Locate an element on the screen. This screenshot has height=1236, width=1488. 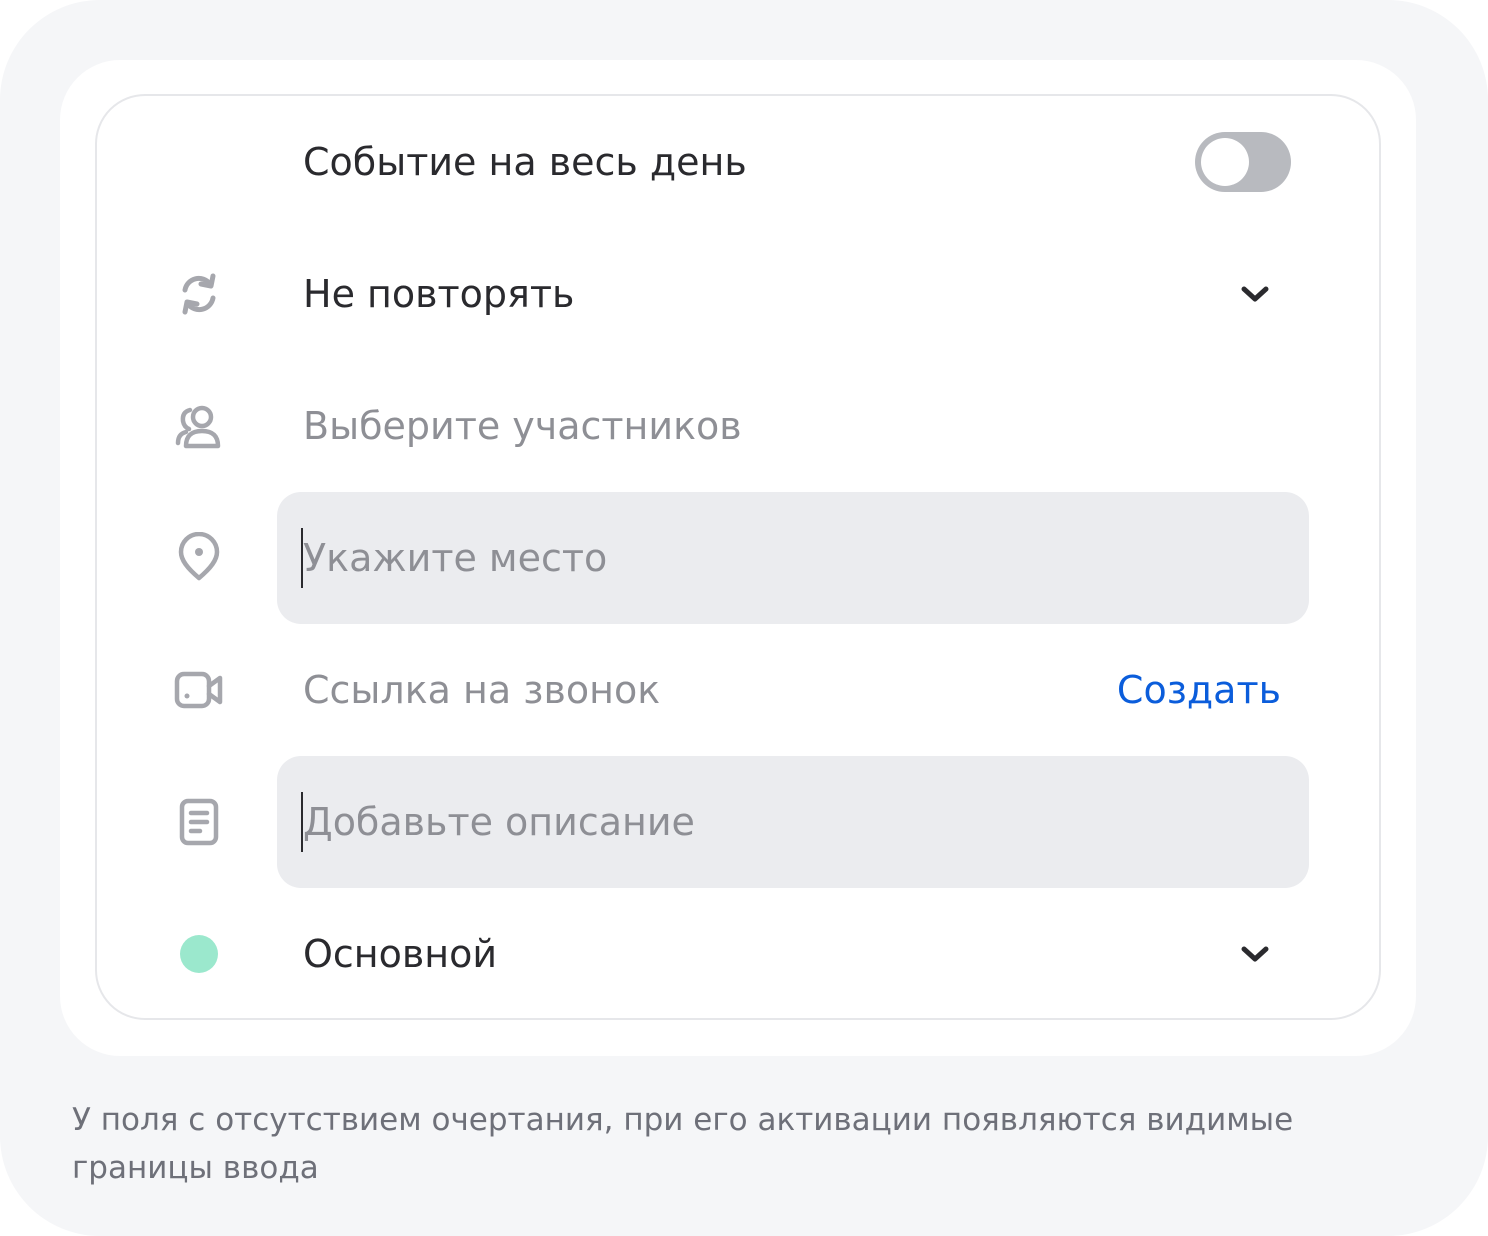
description-input: Добавьте описание is located at coordinates (793, 822).